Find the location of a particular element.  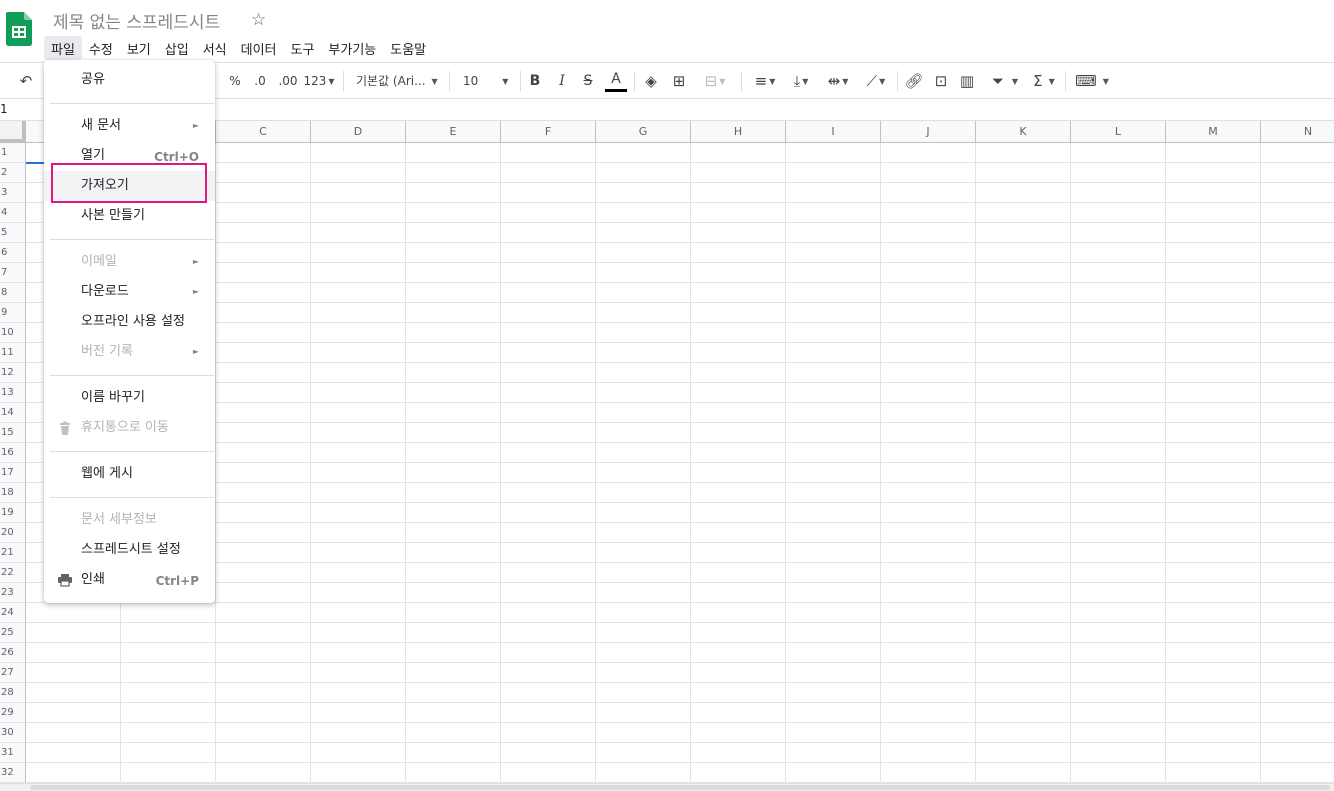

menu-item-label: 버전 기록 is located at coordinates (107, 351).